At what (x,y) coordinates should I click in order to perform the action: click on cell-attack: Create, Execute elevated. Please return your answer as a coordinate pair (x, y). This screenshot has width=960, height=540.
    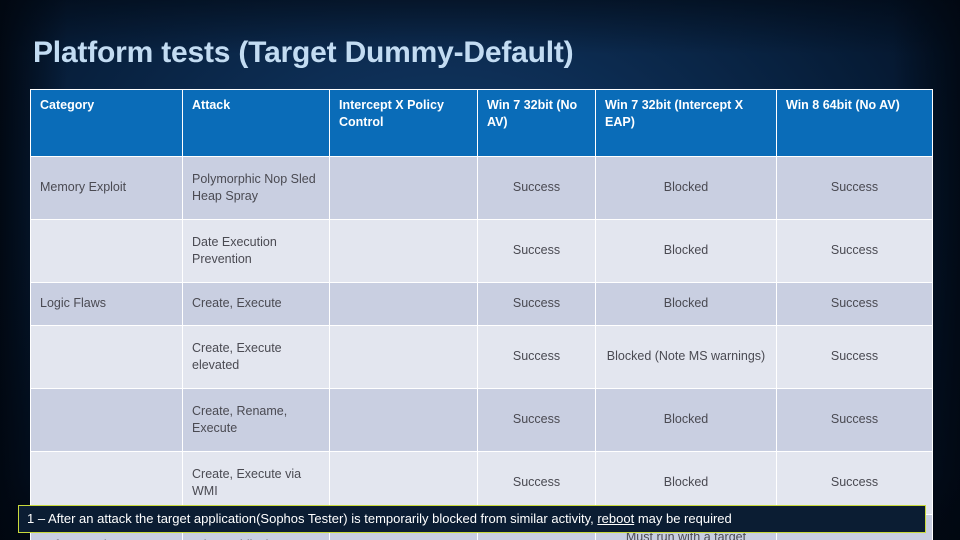
    Looking at the image, I should click on (256, 357).